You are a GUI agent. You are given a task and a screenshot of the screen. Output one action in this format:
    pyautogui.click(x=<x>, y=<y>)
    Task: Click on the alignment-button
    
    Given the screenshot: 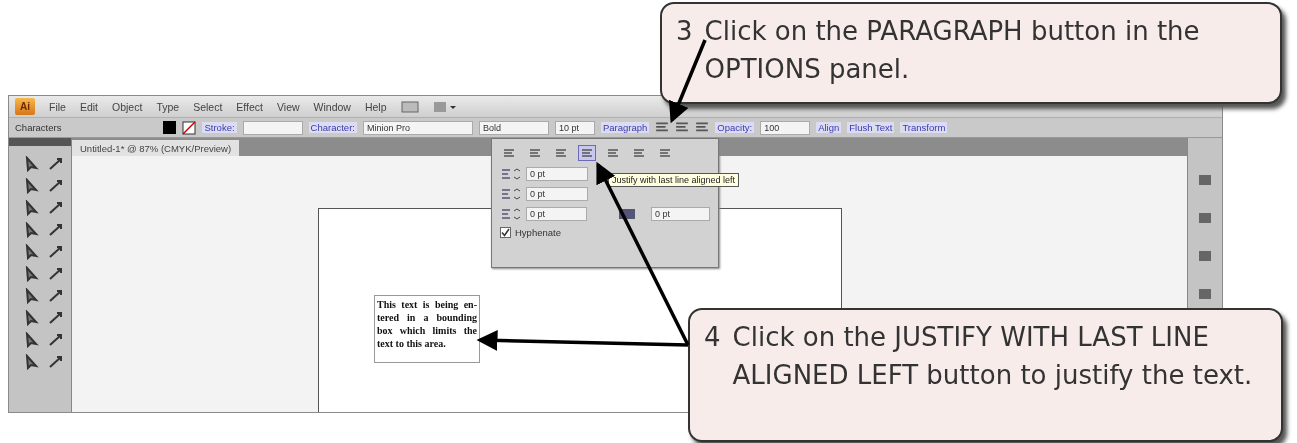 What is the action you would take?
    pyautogui.click(x=587, y=153)
    